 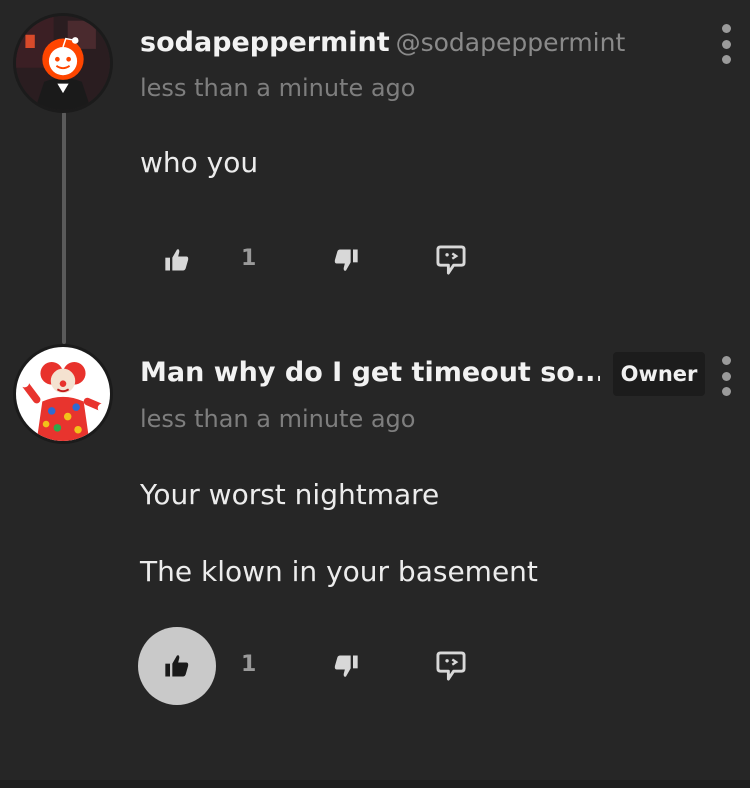 I want to click on comment-text: who you, so click(x=199, y=162).